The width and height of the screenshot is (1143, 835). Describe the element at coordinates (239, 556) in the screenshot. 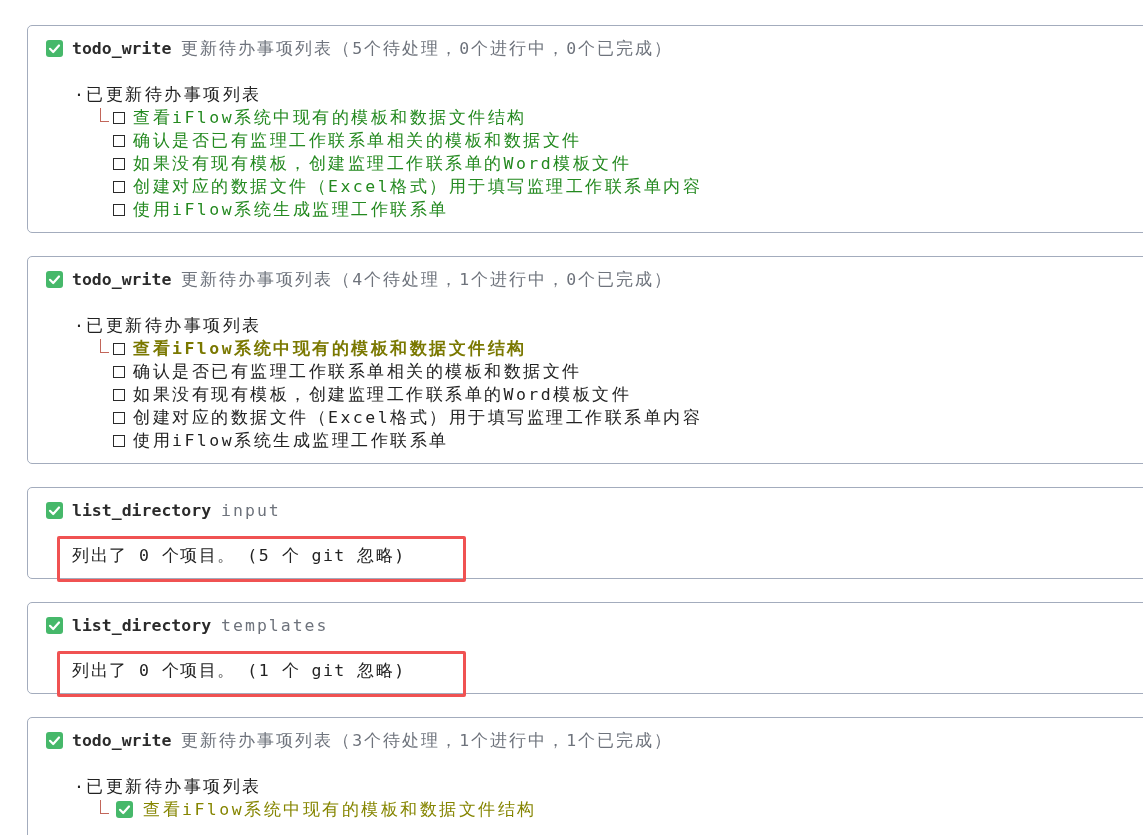

I see `result-text: 列出了 0 个项目。 (5 个 git 忽略)` at that location.